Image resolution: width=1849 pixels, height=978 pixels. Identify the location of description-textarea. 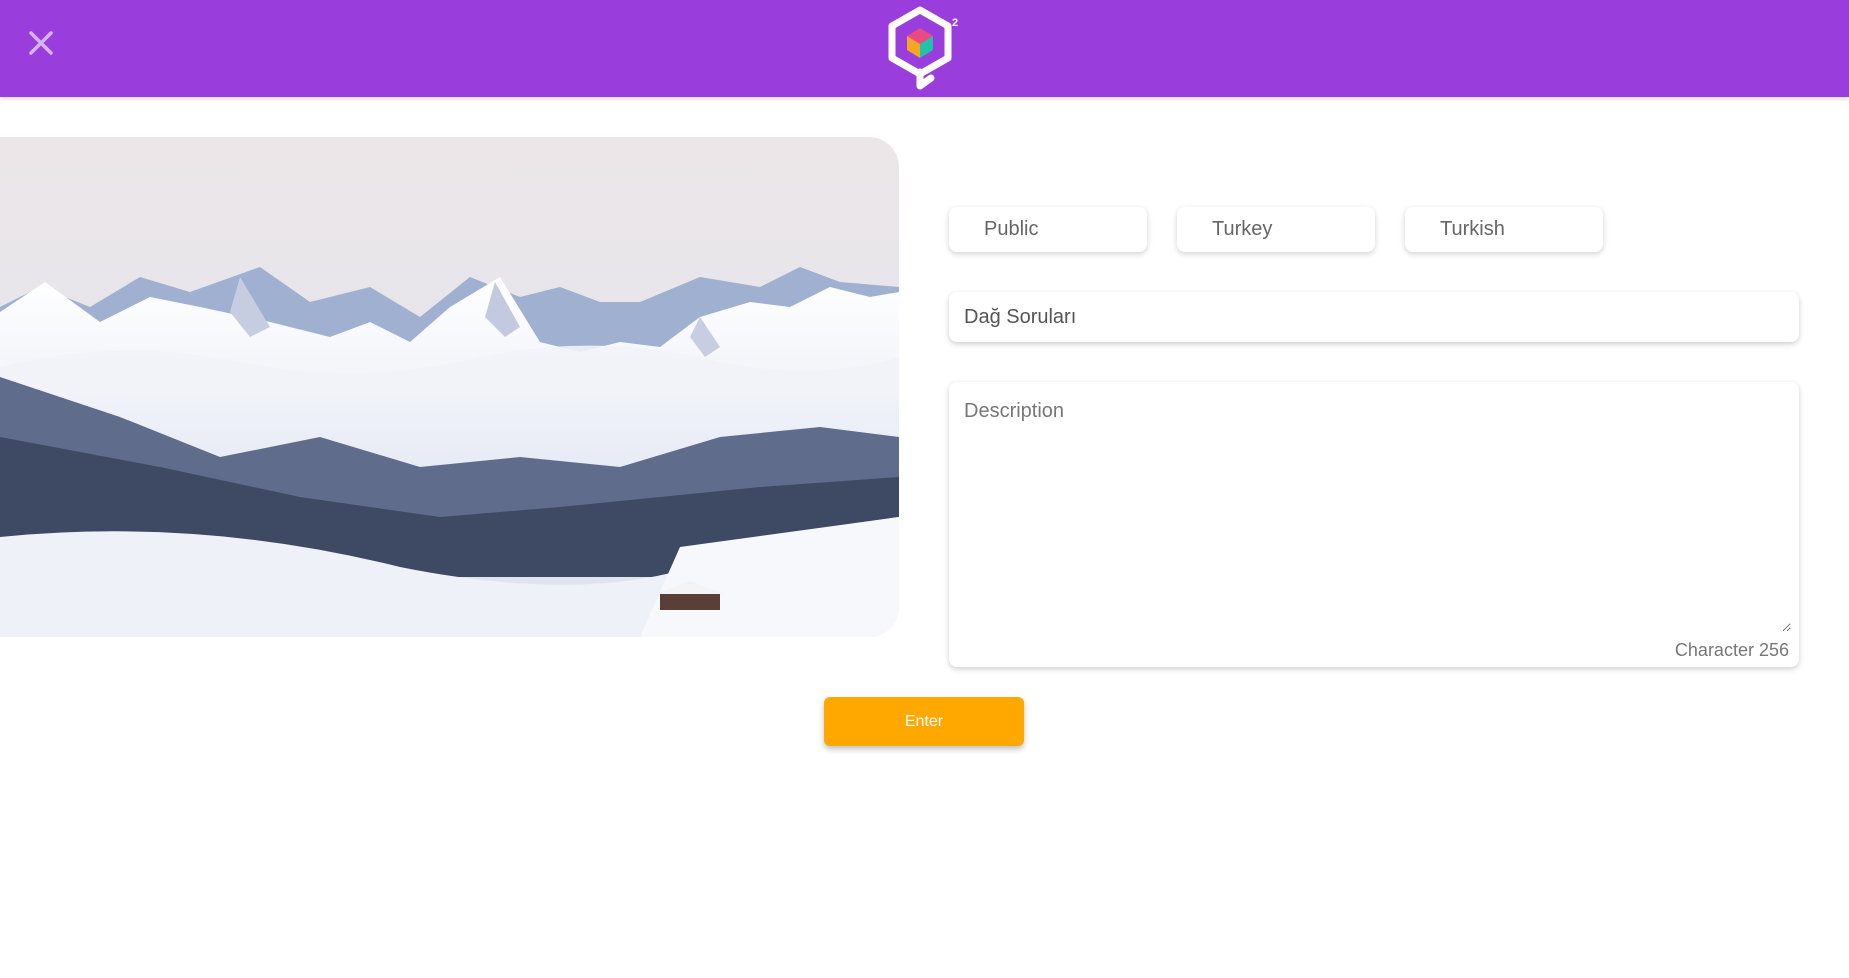
(1370, 507).